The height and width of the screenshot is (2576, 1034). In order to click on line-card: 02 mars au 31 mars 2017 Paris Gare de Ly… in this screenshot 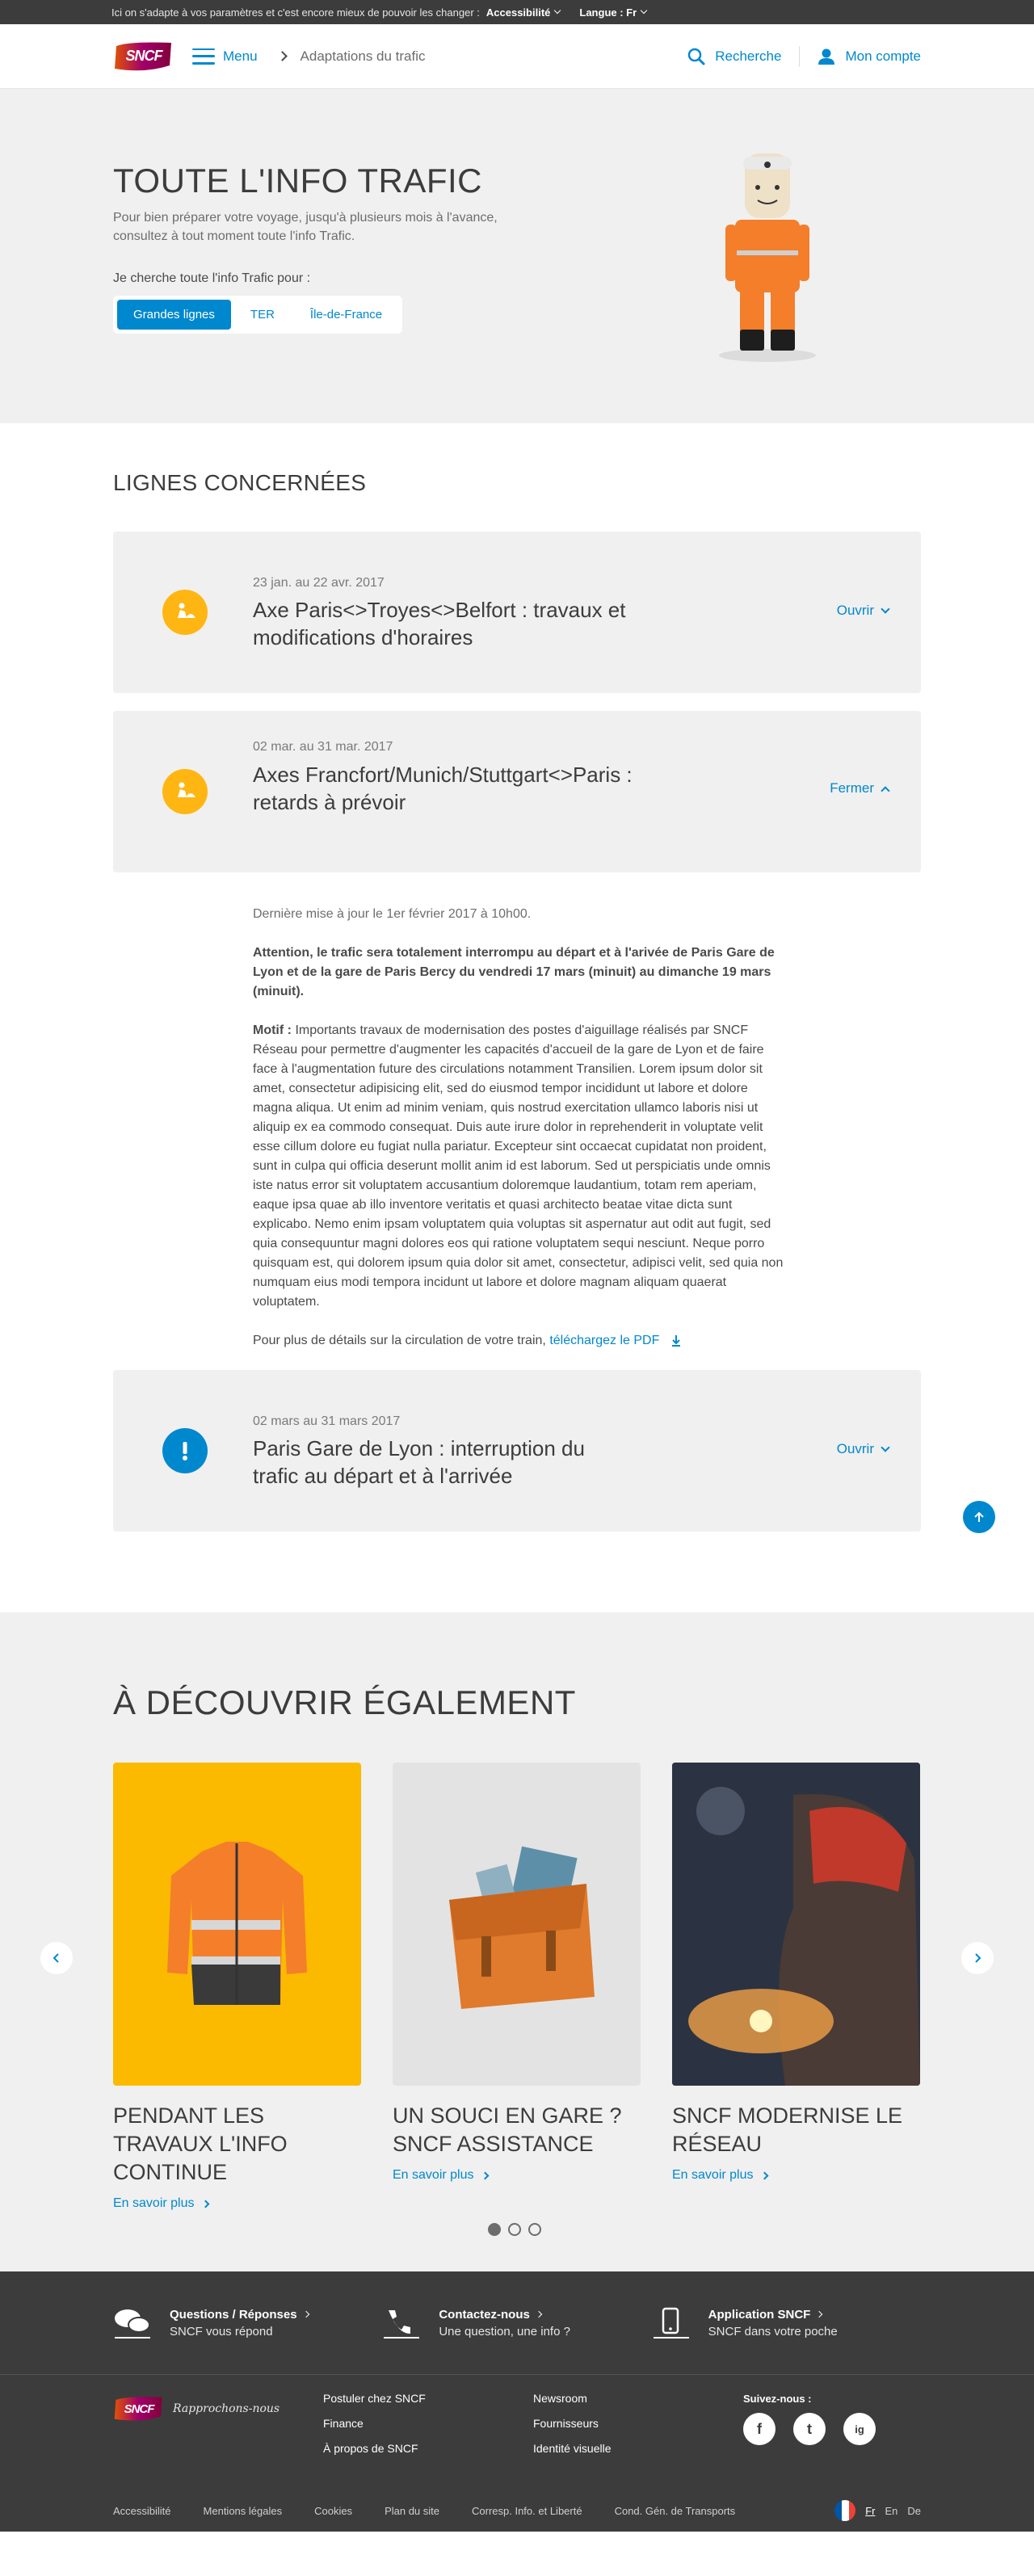, I will do `click(517, 1451)`.